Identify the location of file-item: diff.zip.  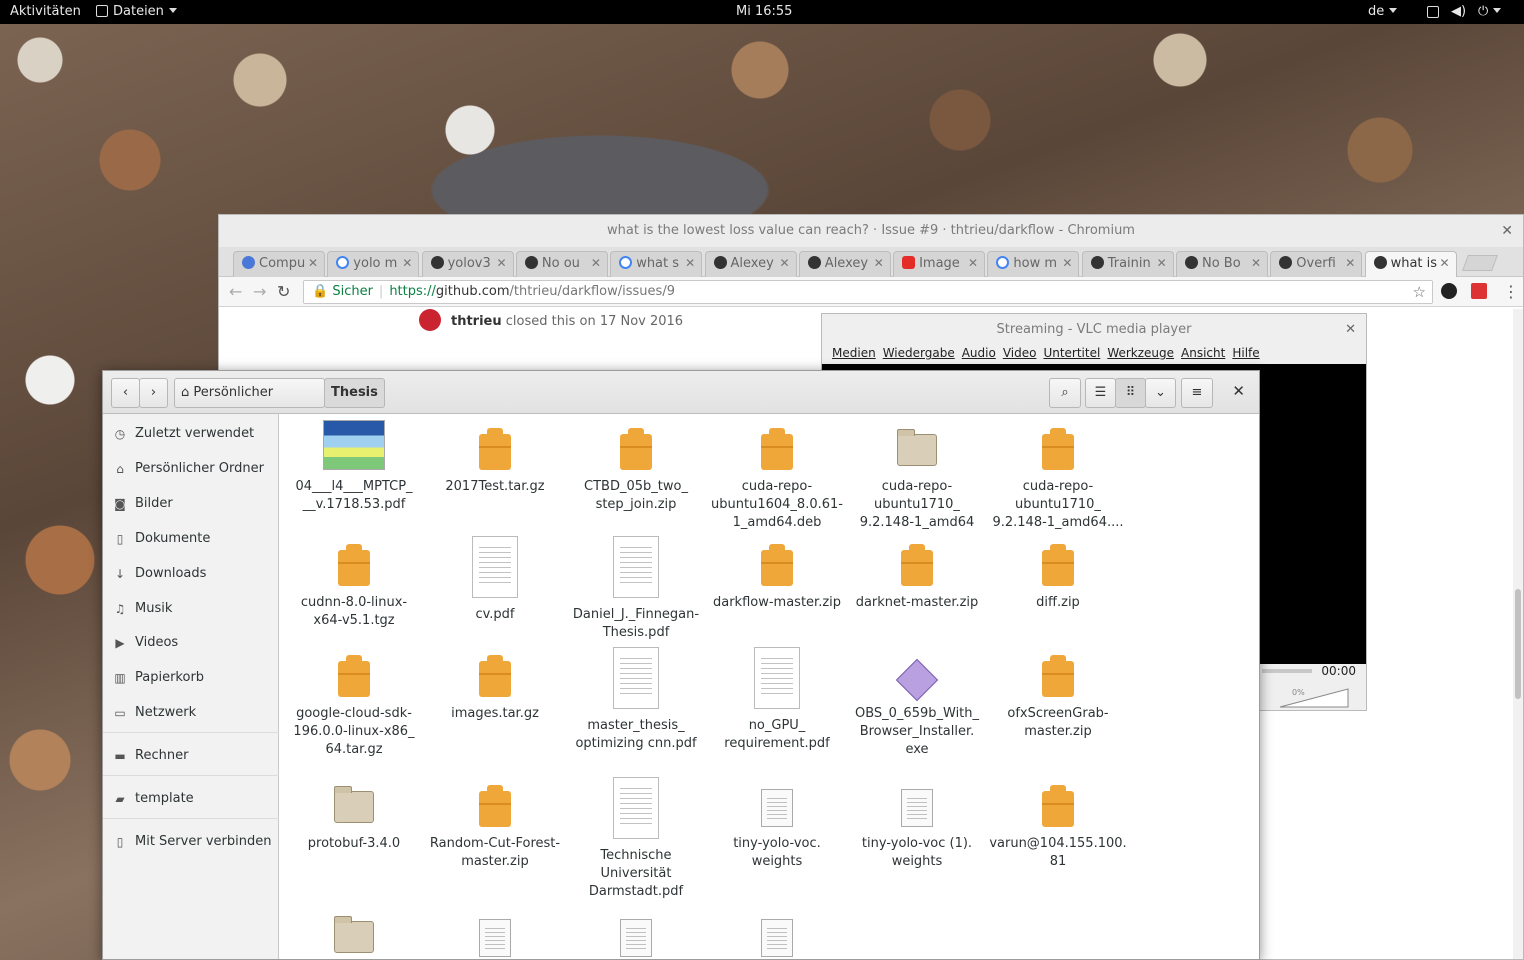
(1058, 574).